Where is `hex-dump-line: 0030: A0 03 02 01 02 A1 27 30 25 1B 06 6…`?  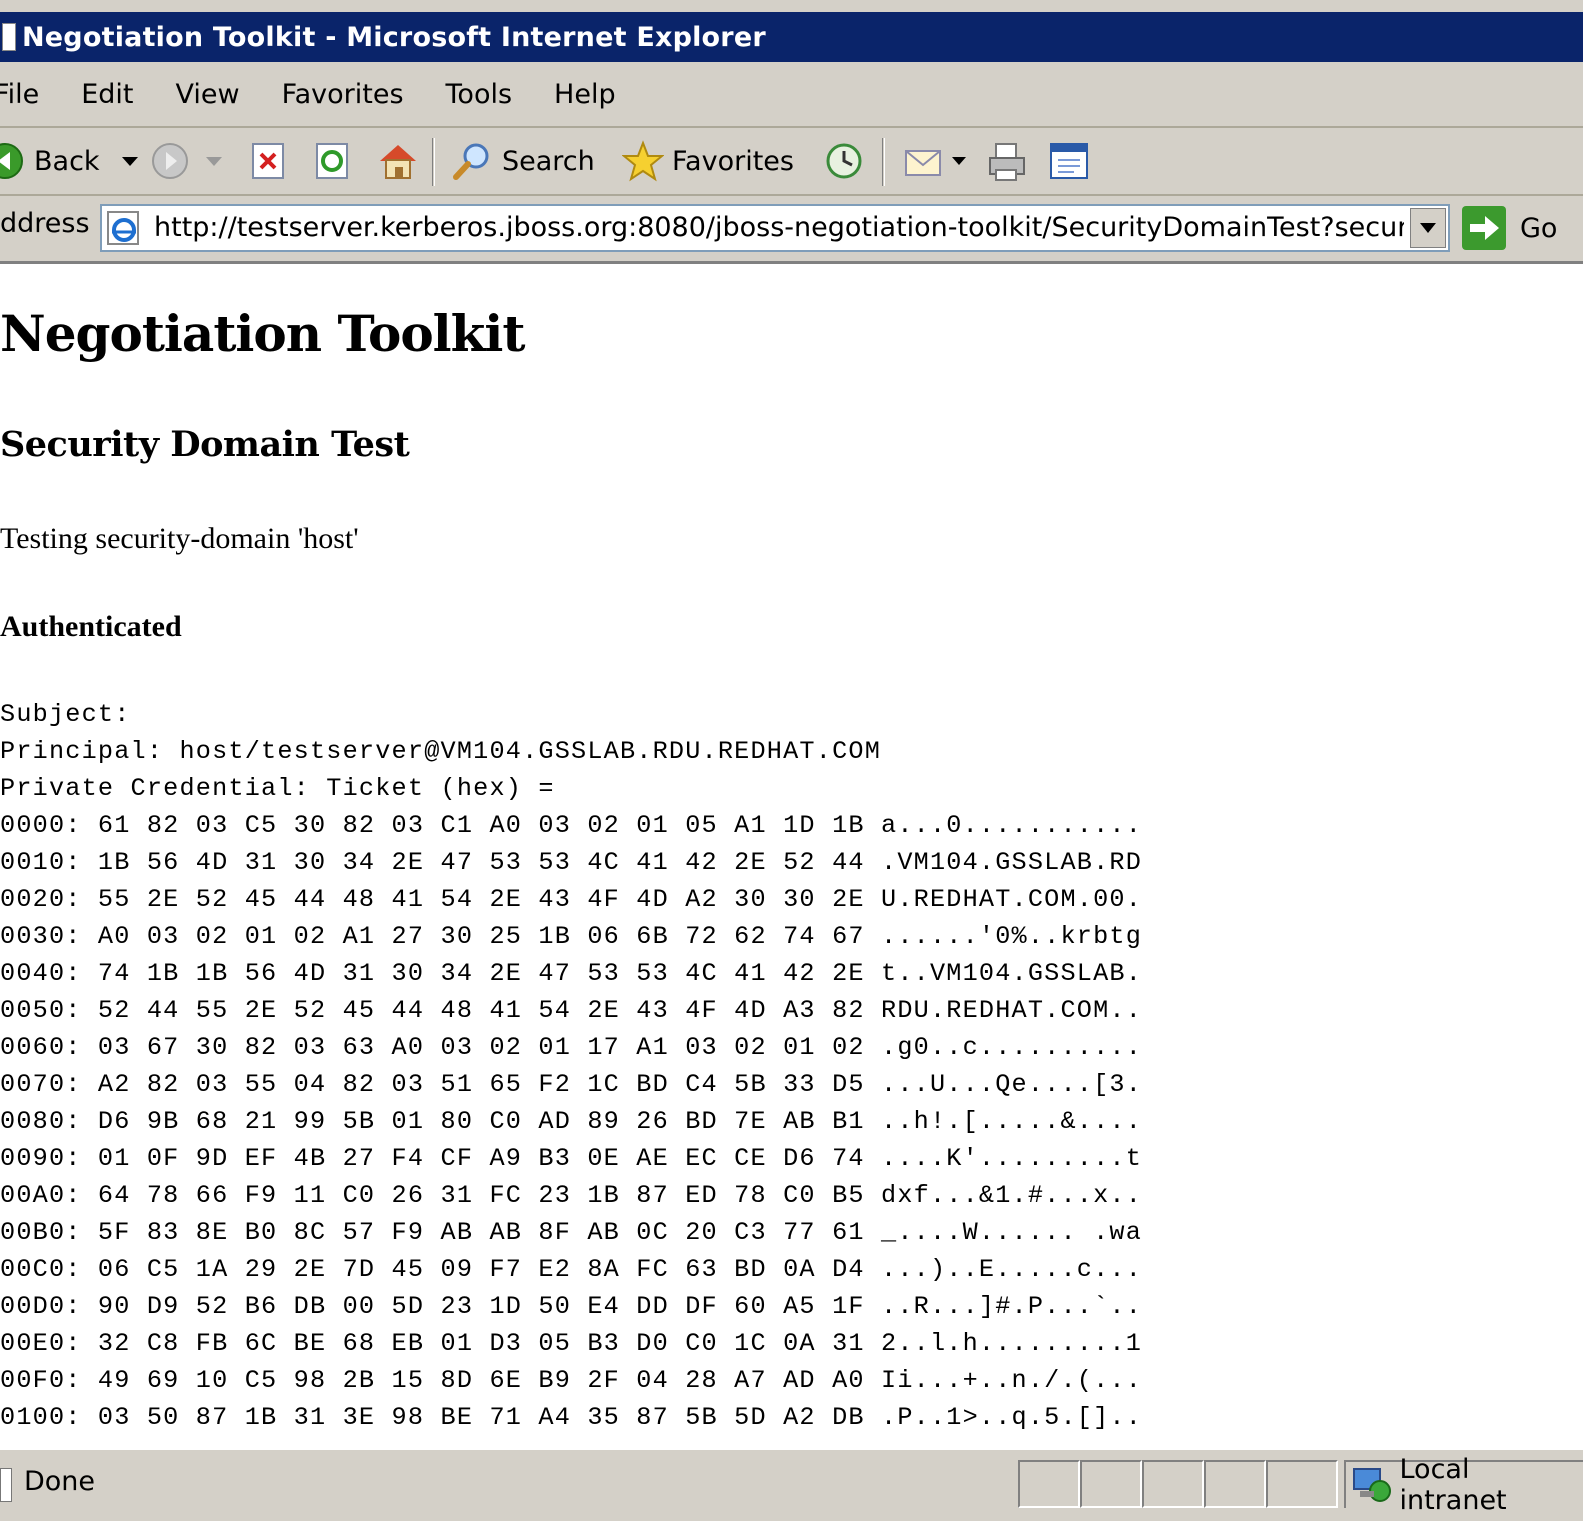
hex-dump-line: 0030: A0 03 02 01 02 A1 27 30 25 1B 06 6… is located at coordinates (571, 936).